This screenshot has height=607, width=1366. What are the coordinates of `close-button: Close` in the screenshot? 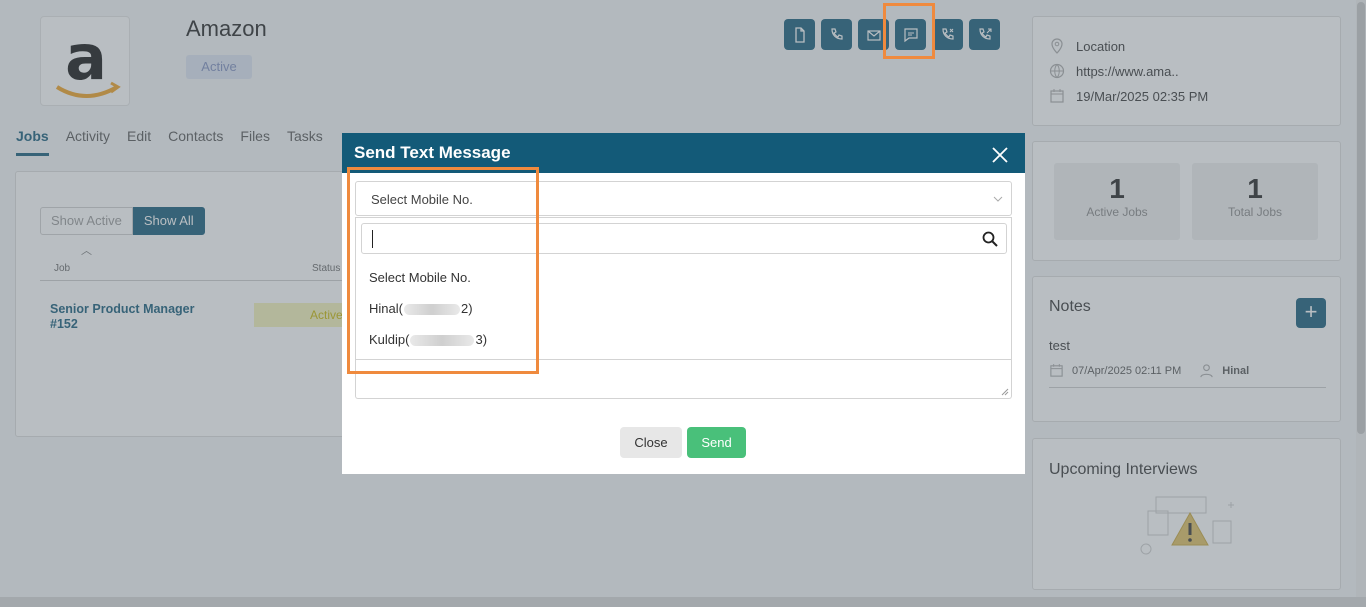 It's located at (651, 442).